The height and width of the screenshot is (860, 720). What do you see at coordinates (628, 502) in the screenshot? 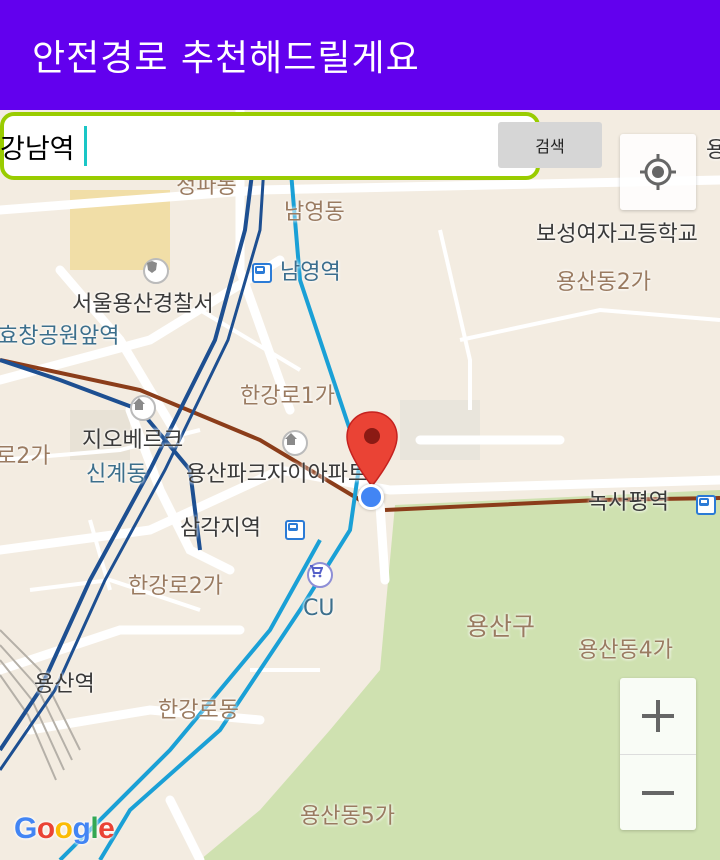
I see `map-label: 녹사평역` at bounding box center [628, 502].